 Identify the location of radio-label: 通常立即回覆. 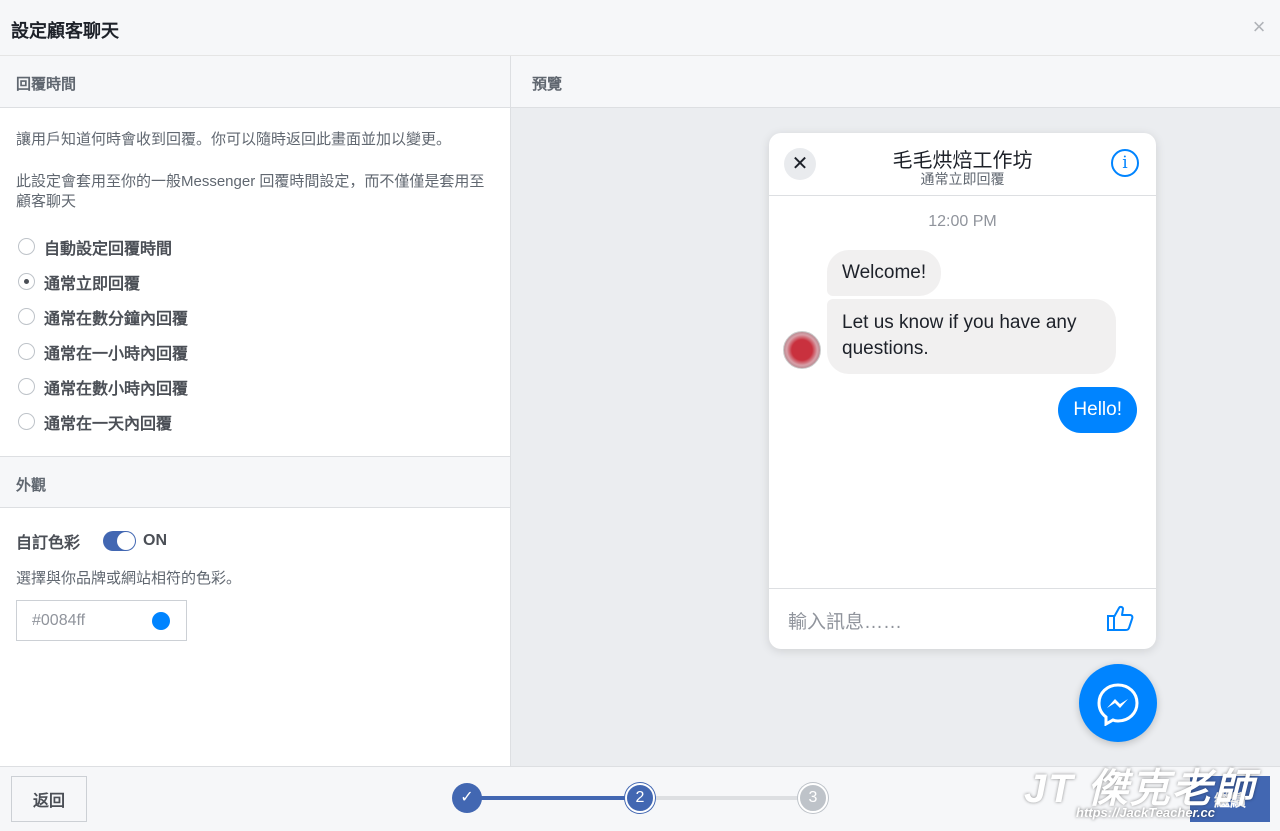
(92, 284).